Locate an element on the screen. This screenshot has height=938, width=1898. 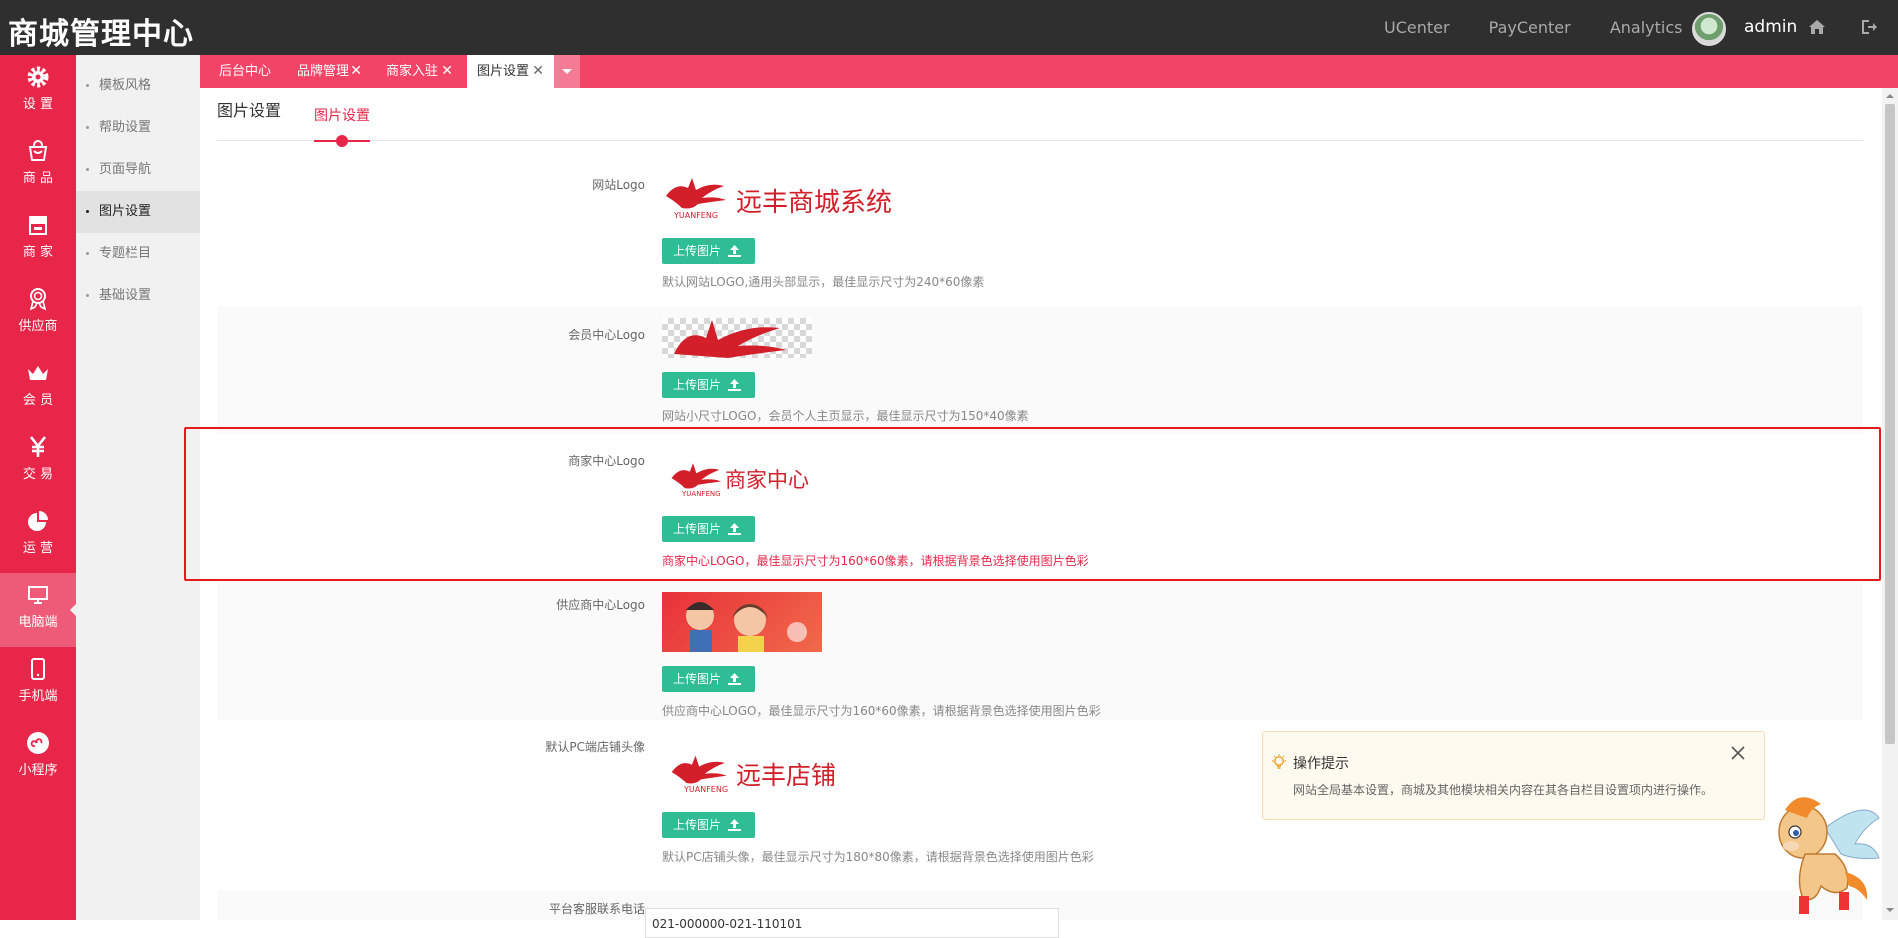
nav-item-merchant: 商 家 is located at coordinates (38, 240).